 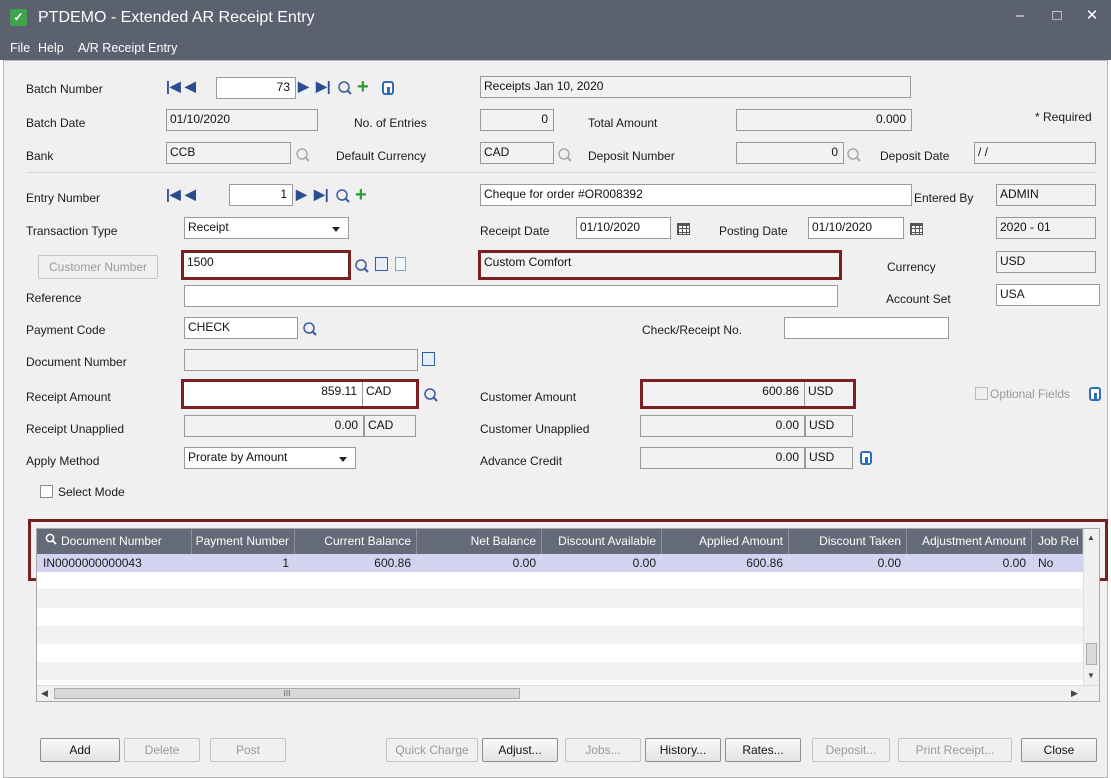 I want to click on cell-applied-amount: 600.86, so click(x=725, y=563).